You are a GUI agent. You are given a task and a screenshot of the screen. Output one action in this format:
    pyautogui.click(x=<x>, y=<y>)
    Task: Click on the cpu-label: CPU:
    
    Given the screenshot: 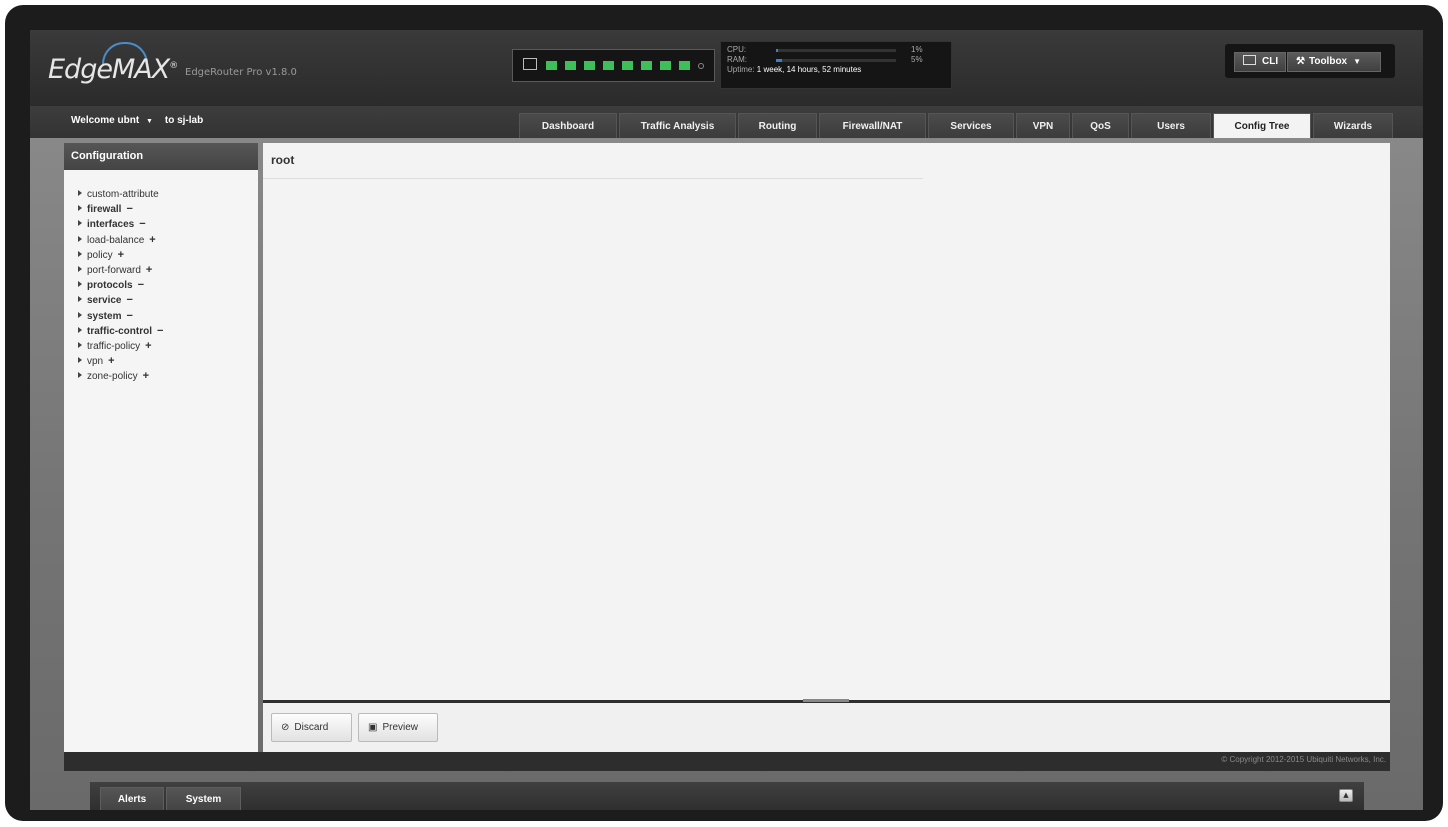 What is the action you would take?
    pyautogui.click(x=737, y=49)
    